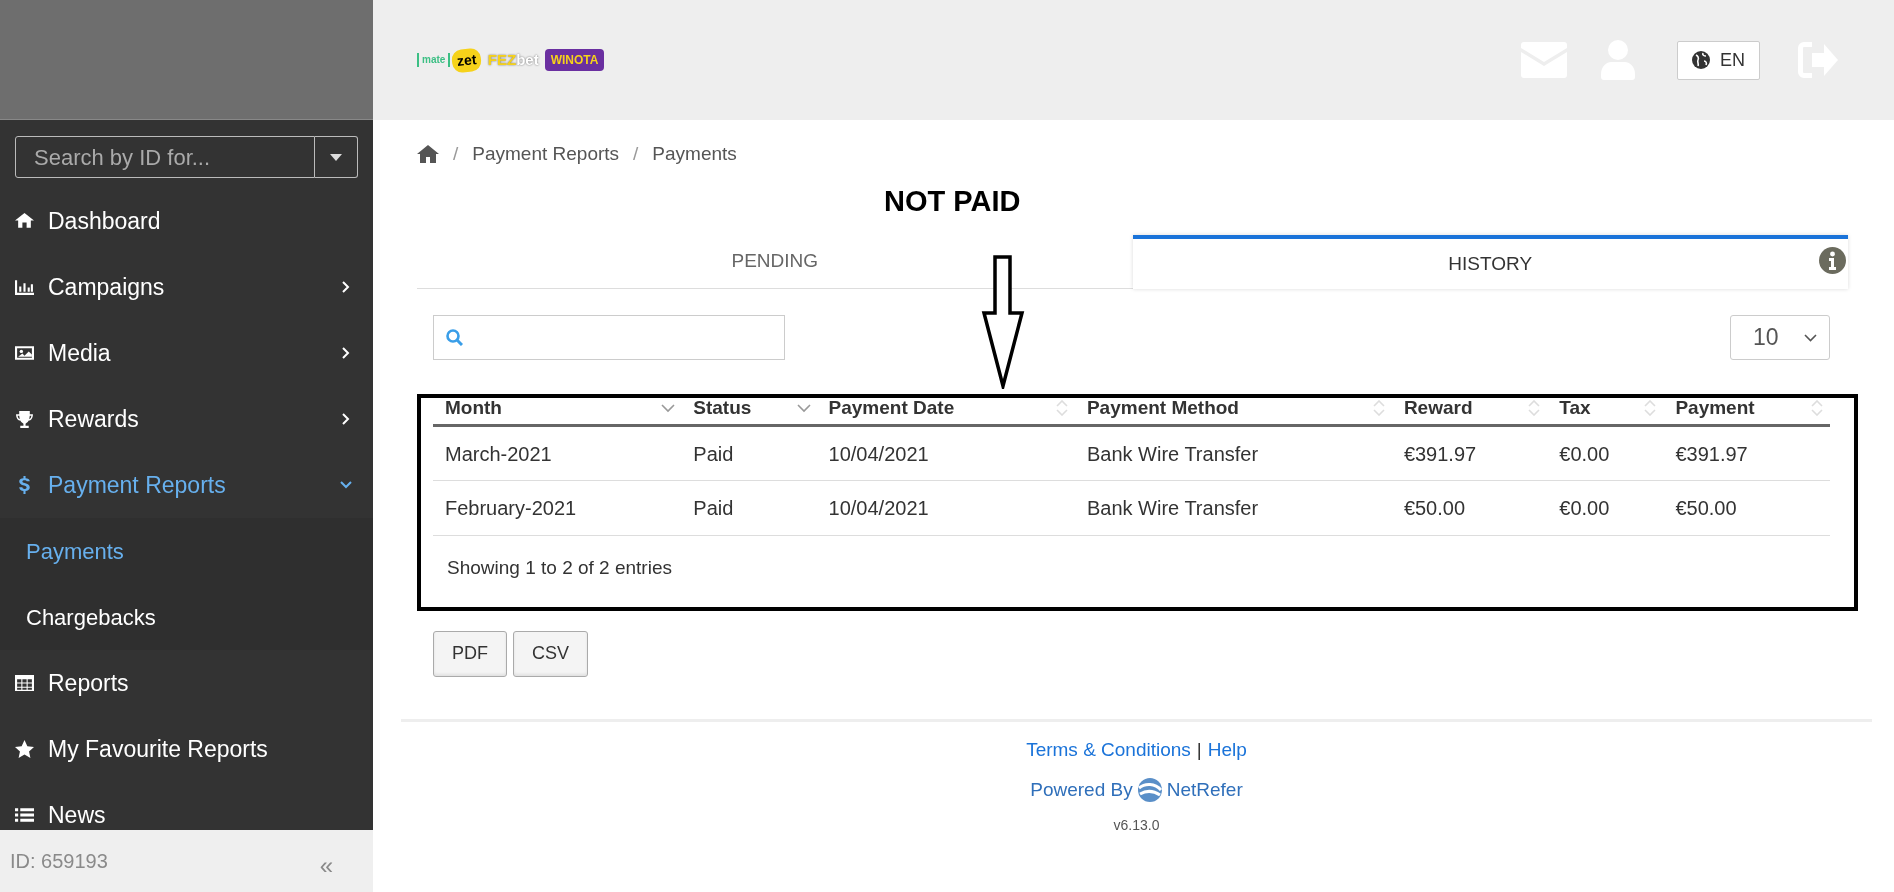 The image size is (1894, 892). I want to click on caret-icon, so click(336, 157).